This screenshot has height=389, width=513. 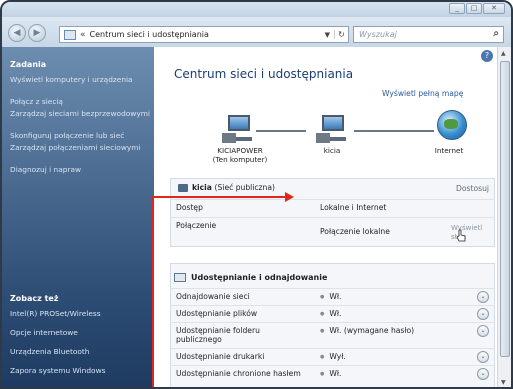 What do you see at coordinates (70, 34) in the screenshot?
I see `network-folder-icon` at bounding box center [70, 34].